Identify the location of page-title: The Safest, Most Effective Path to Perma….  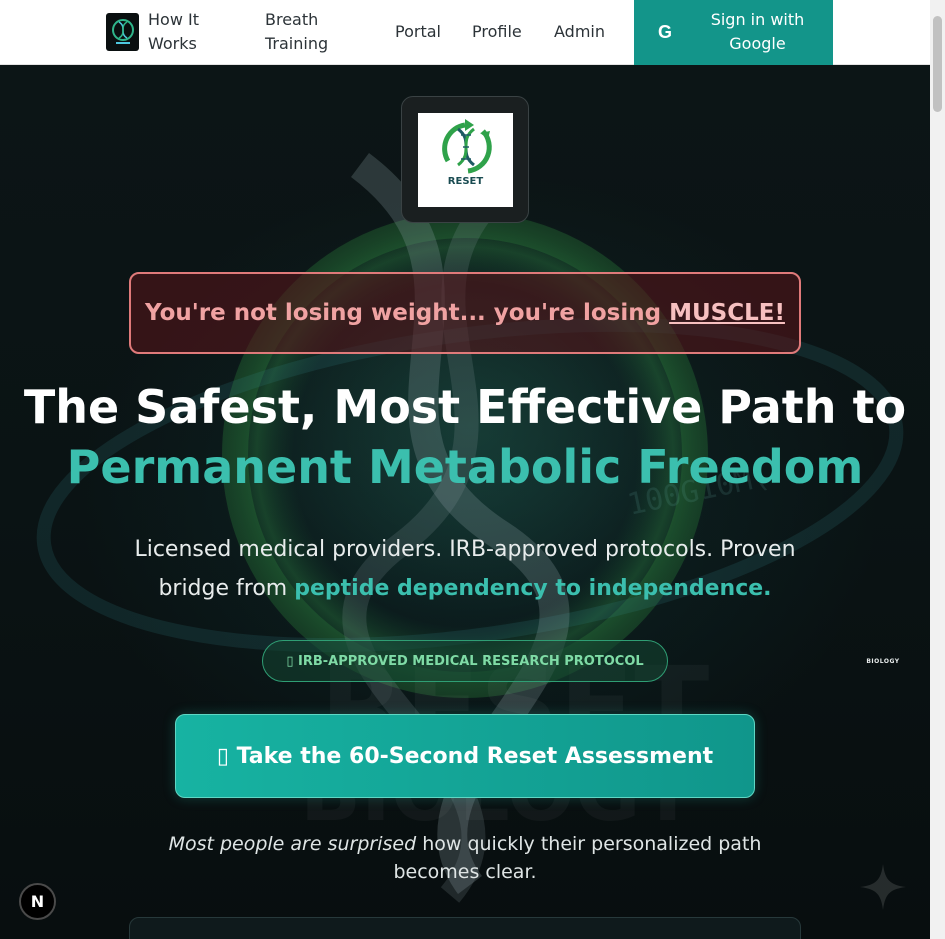
(465, 437).